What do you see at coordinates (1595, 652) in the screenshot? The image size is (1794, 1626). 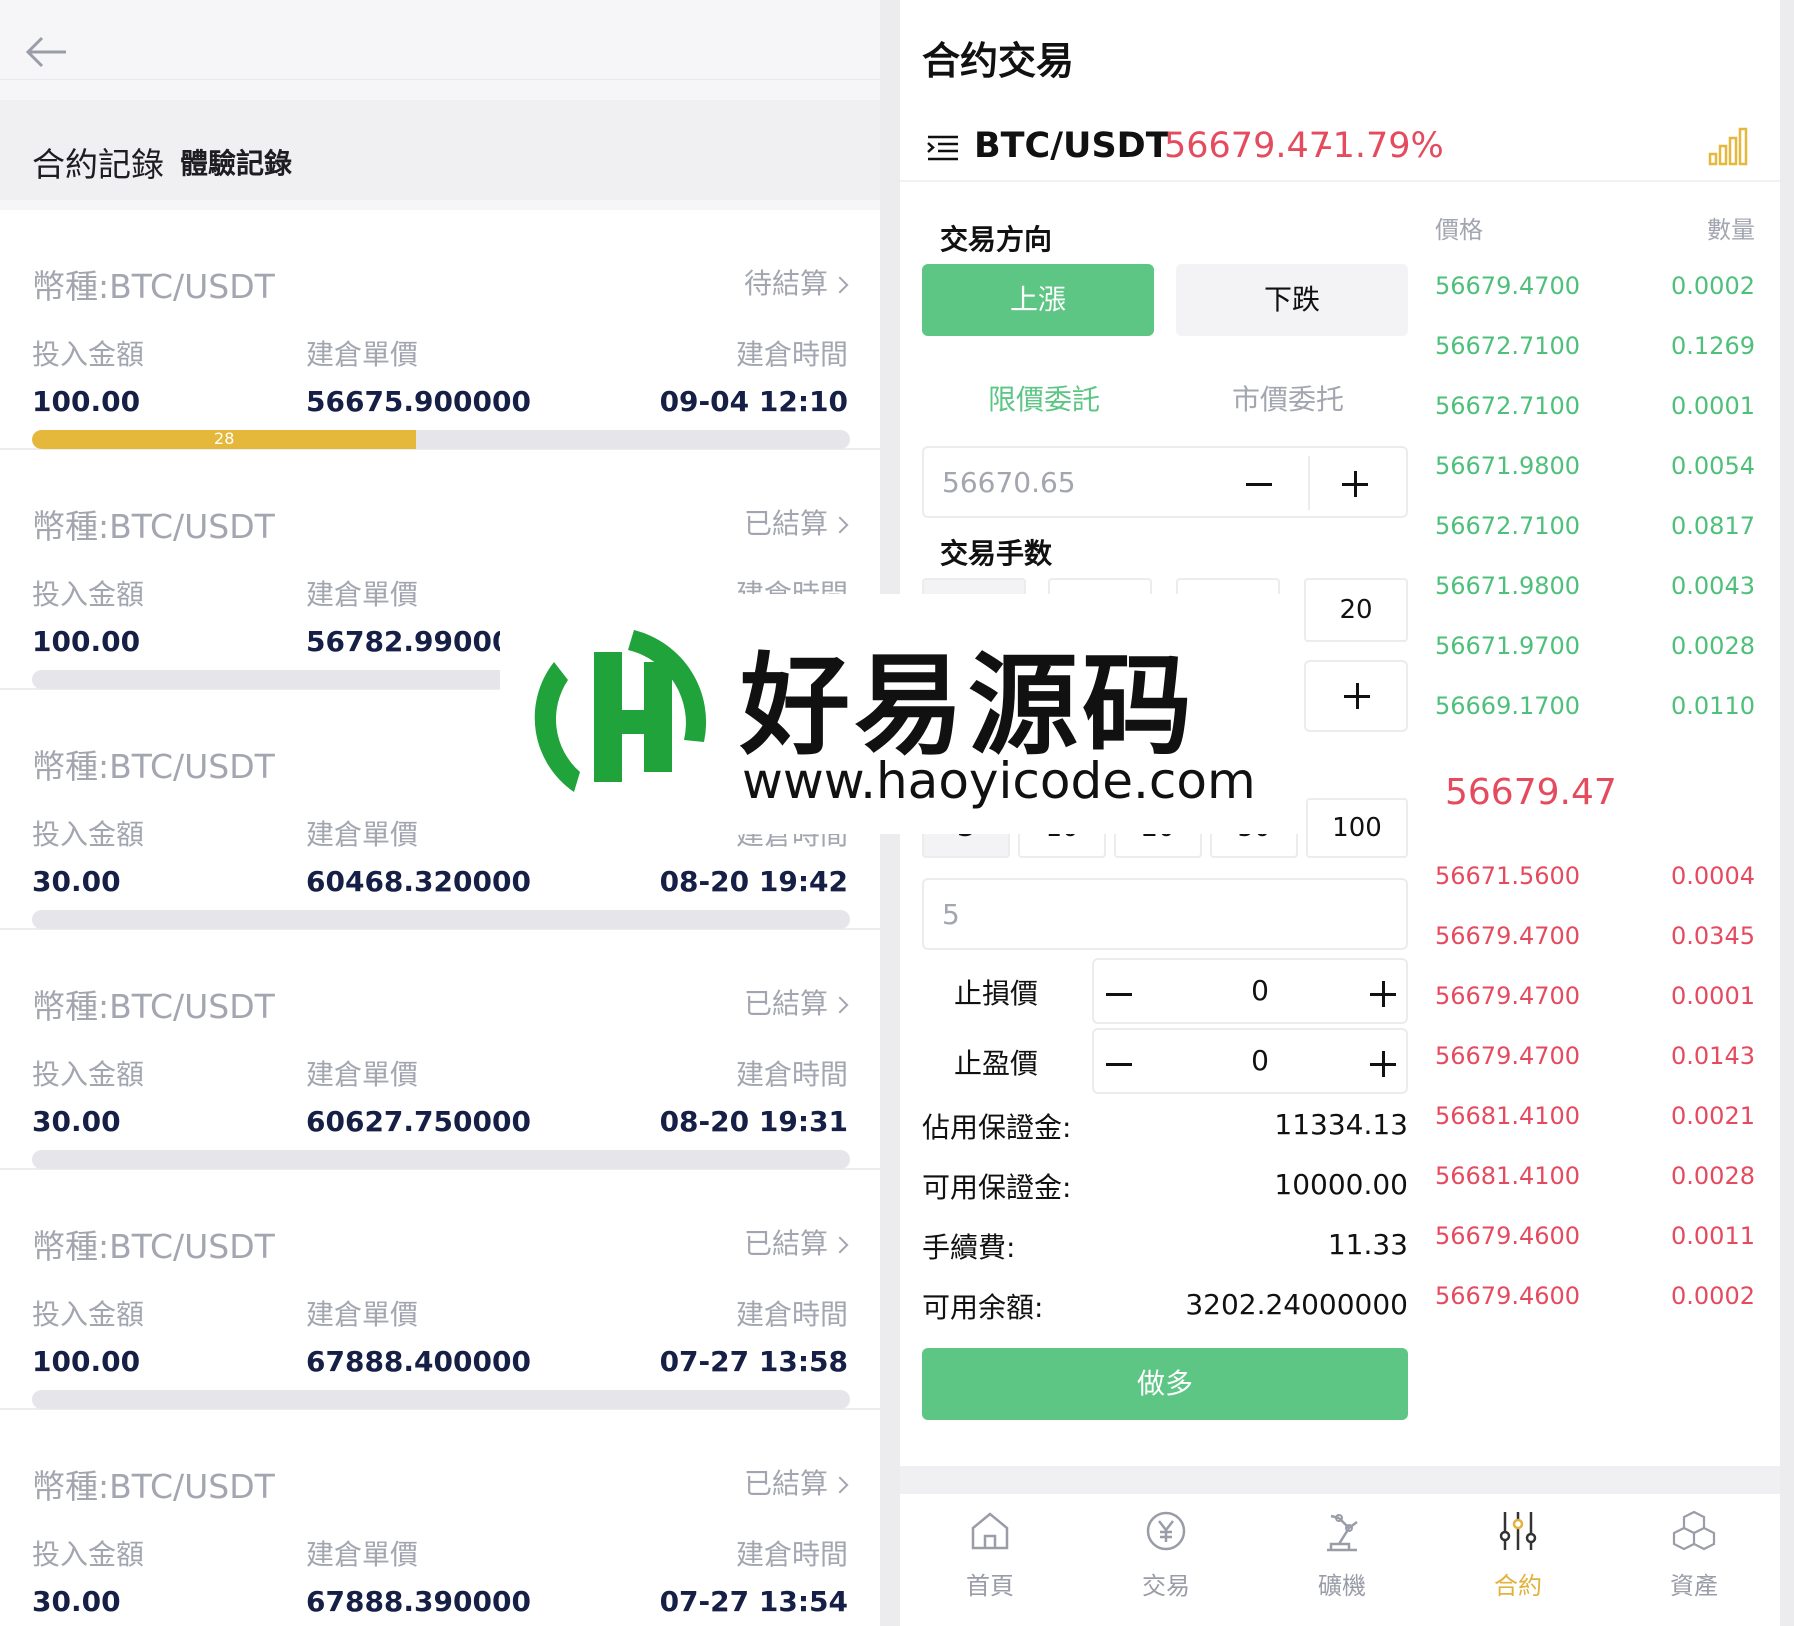 I see `orderbook-bid-row: 56671.9700 0.0028` at bounding box center [1595, 652].